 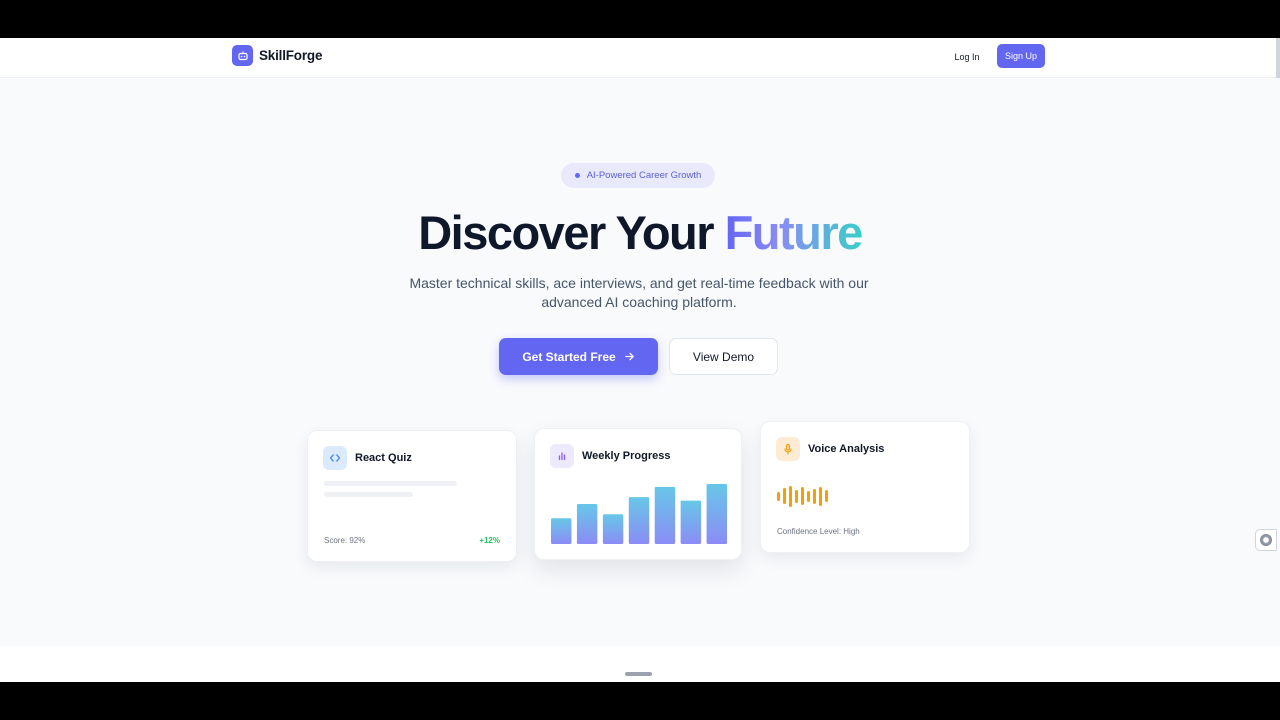 What do you see at coordinates (644, 175) in the screenshot?
I see `hero-badge-label: AI-Powered Career Growth` at bounding box center [644, 175].